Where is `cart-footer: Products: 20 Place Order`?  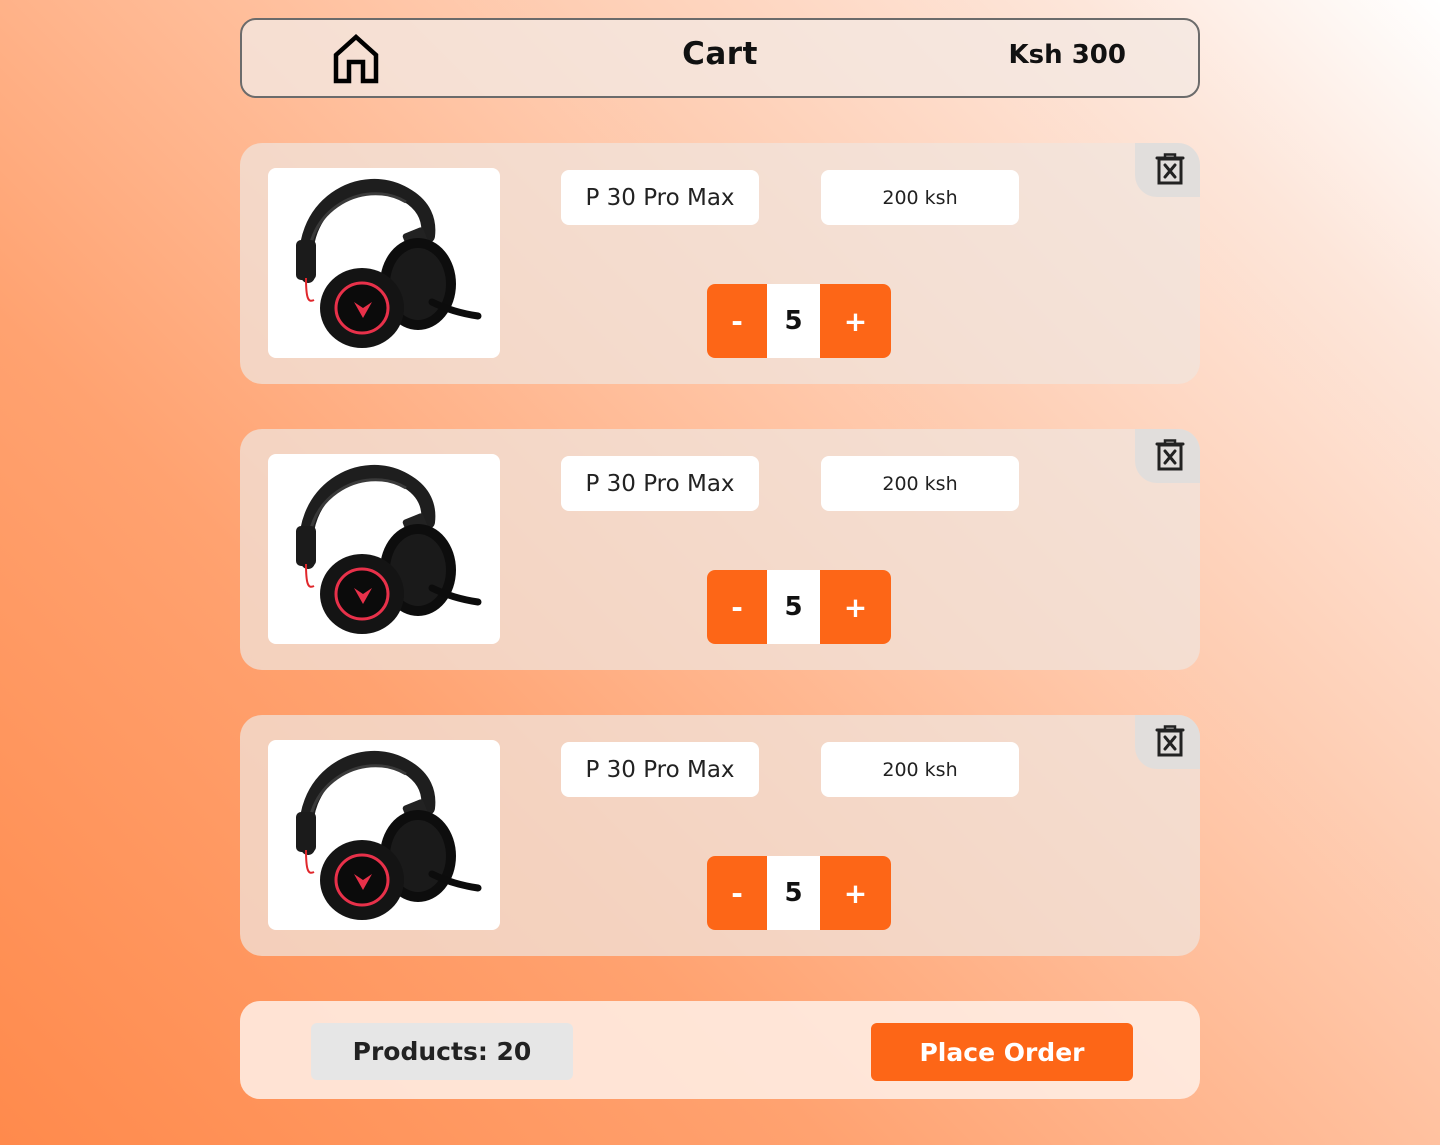 cart-footer: Products: 20 Place Order is located at coordinates (720, 1050).